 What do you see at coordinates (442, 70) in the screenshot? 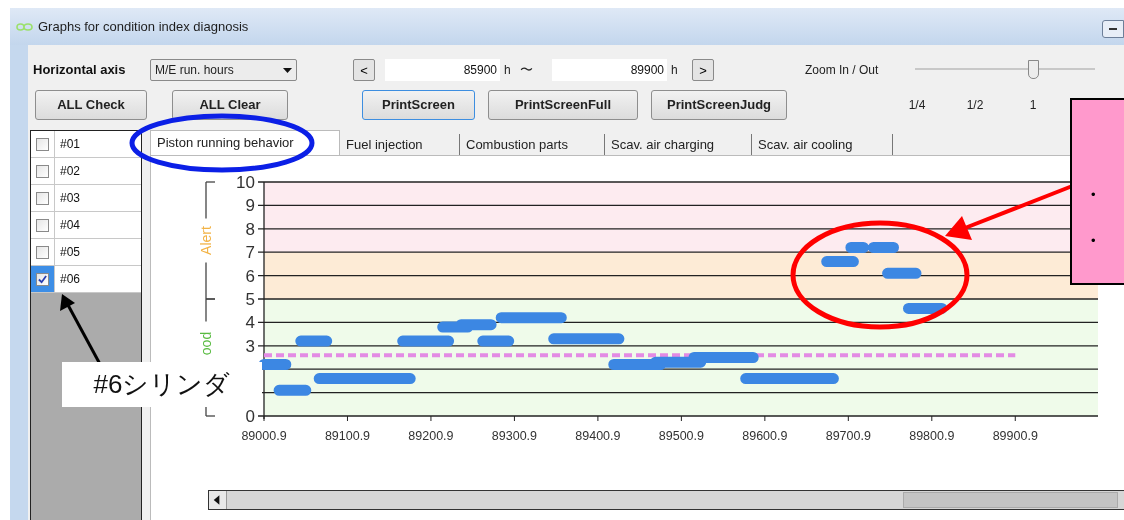
I see `from-field: 85900` at bounding box center [442, 70].